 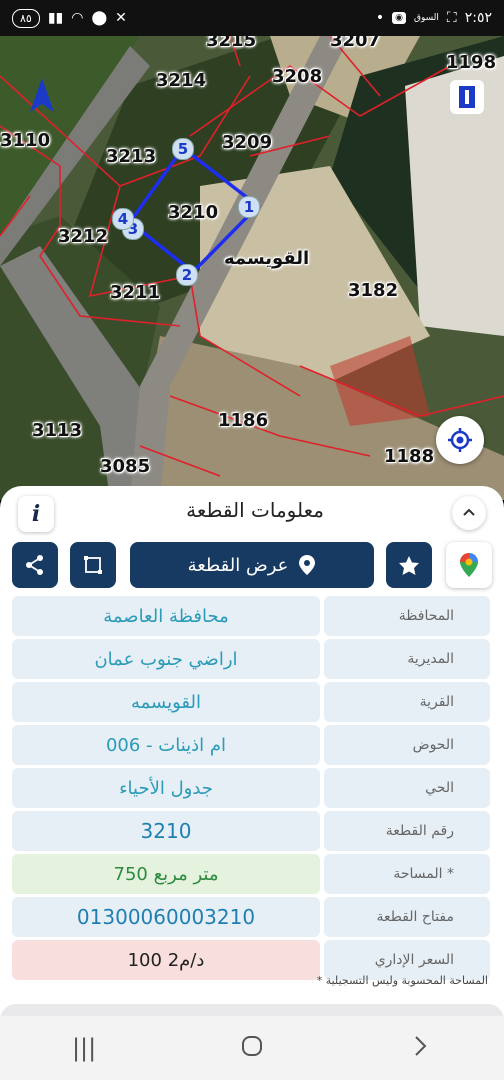 I want to click on plot-label: 3208, so click(x=297, y=76).